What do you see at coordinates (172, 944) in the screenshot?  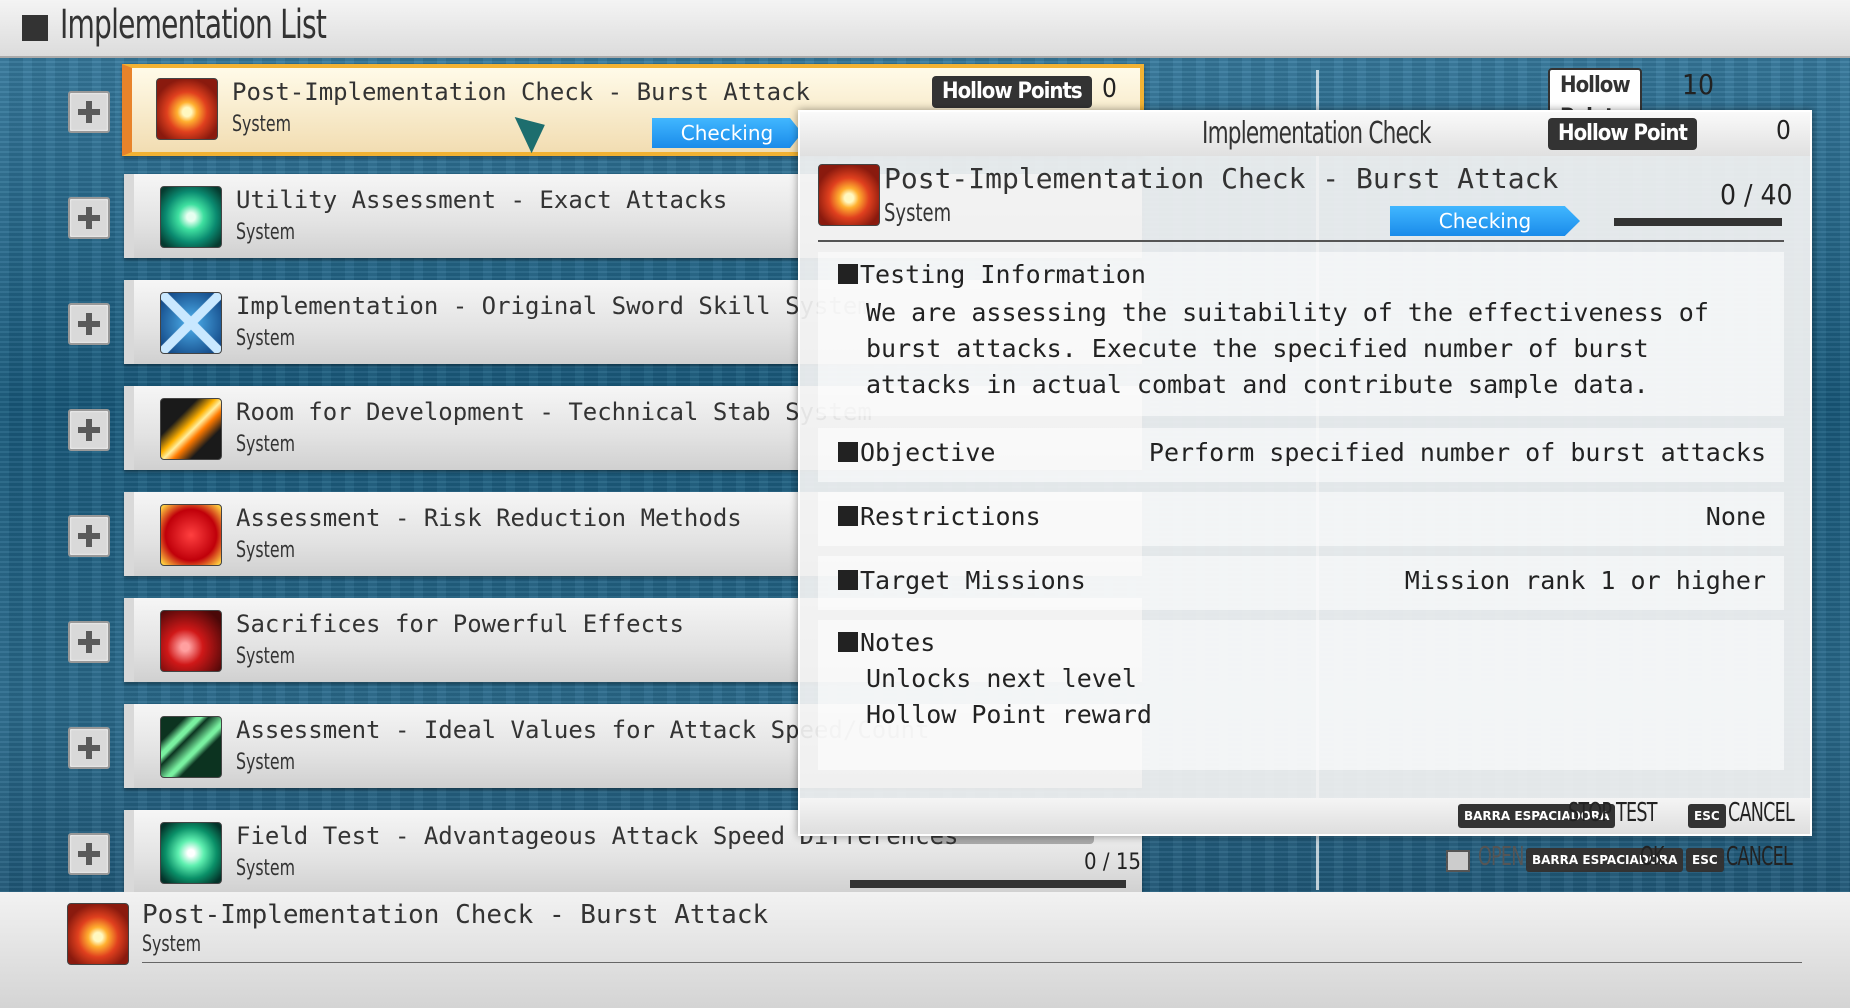 I see `footer-category: System` at bounding box center [172, 944].